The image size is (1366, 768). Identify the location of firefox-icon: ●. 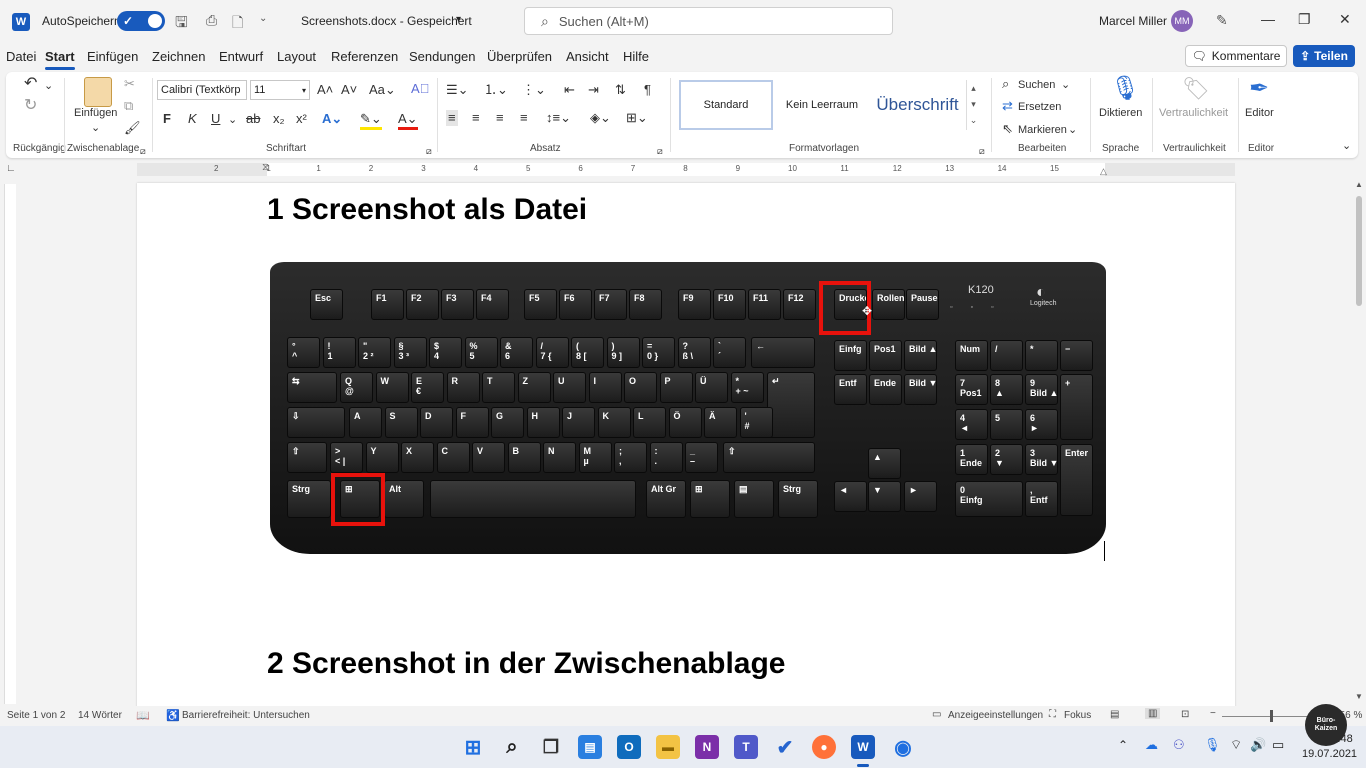
(824, 747).